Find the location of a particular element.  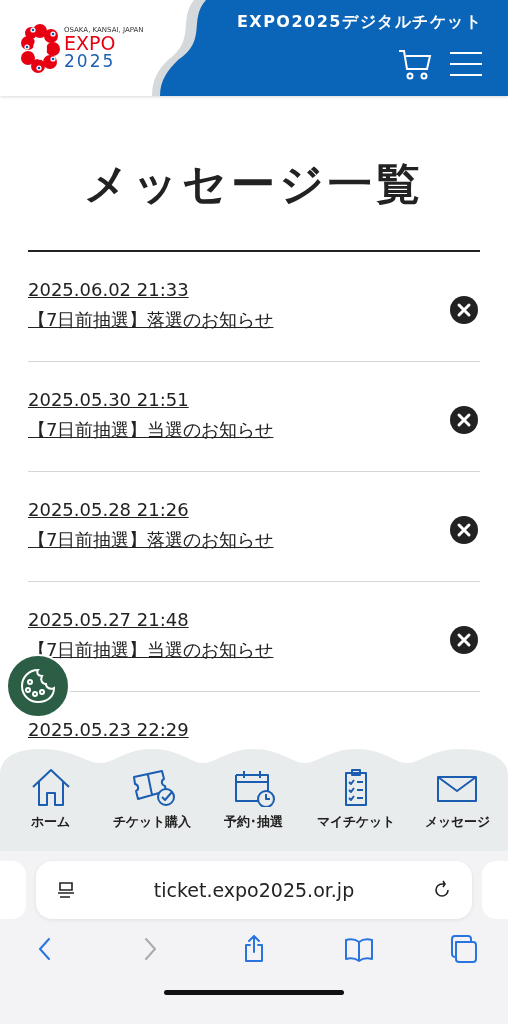

reader-icon is located at coordinates (66, 890).